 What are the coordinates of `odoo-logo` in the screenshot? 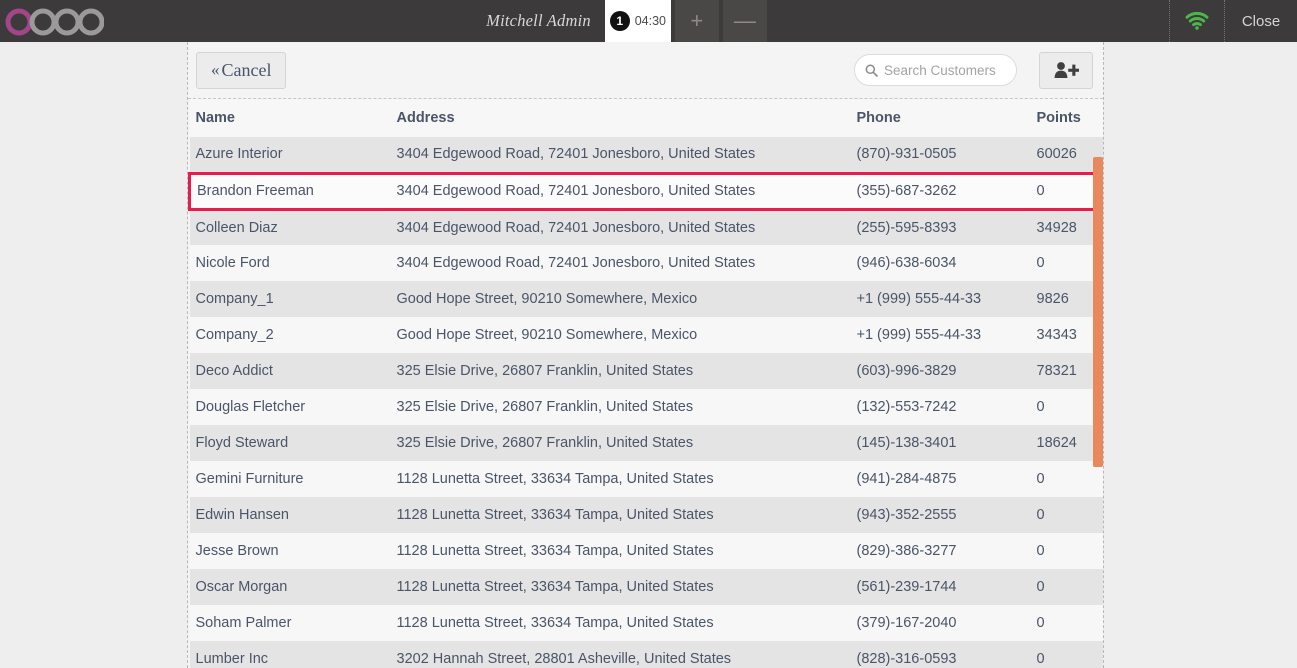 It's located at (54, 21).